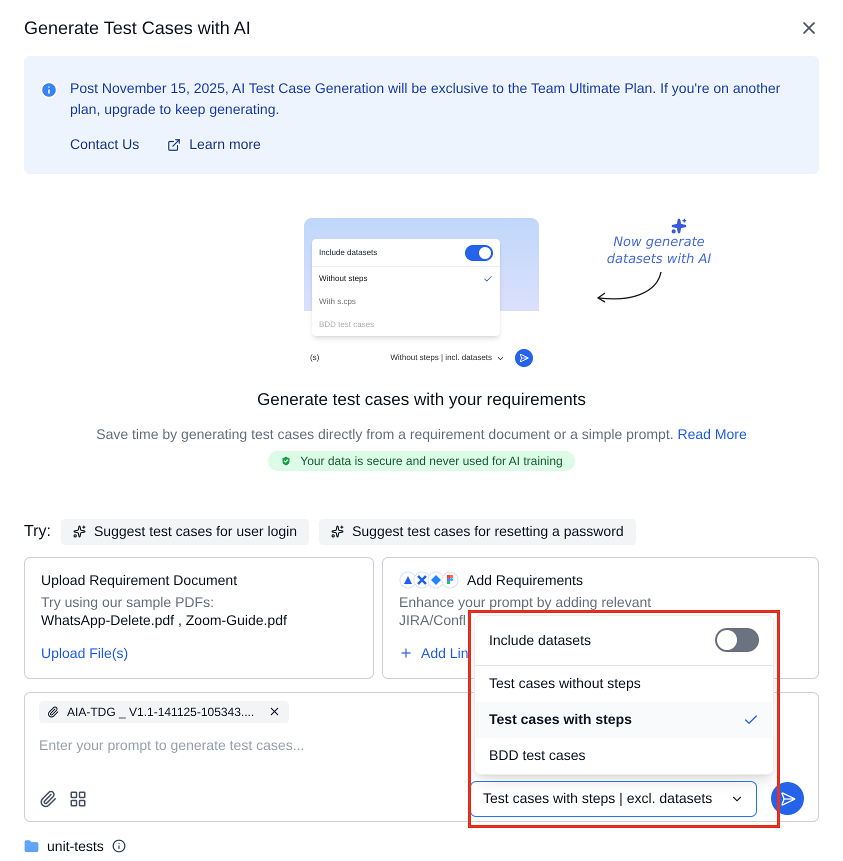  I want to click on caption-text: Now generate datasets with AI, so click(659, 251).